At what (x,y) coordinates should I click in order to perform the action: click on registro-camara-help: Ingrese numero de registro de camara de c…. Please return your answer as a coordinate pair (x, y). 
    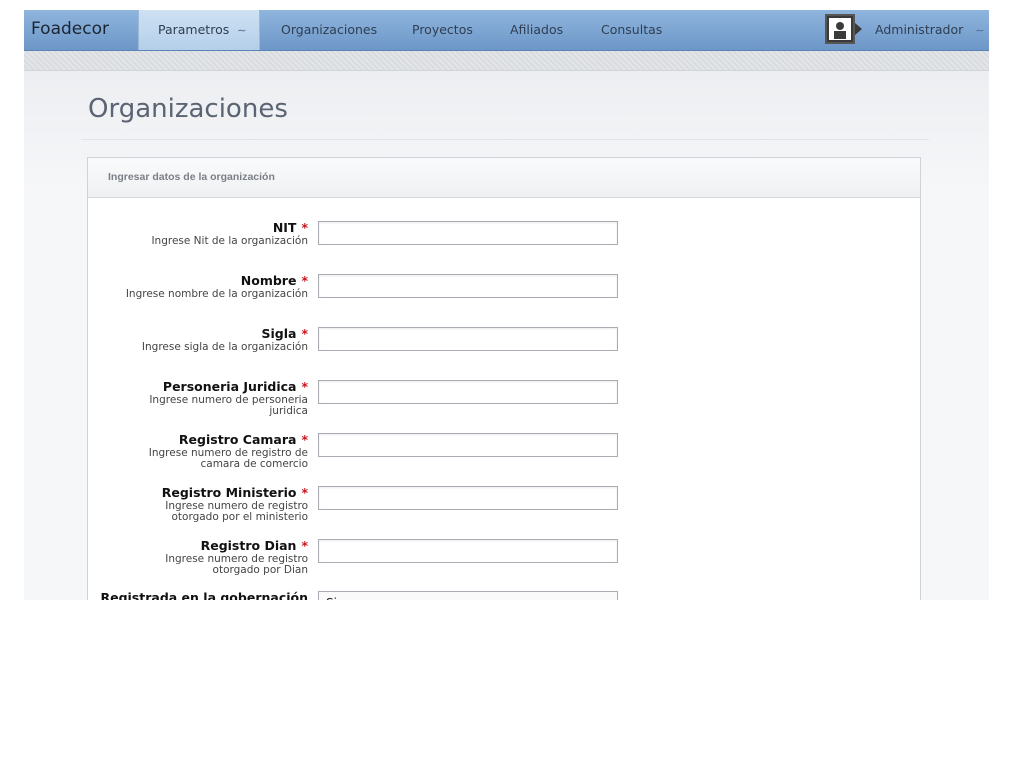
    Looking at the image, I should click on (208, 459).